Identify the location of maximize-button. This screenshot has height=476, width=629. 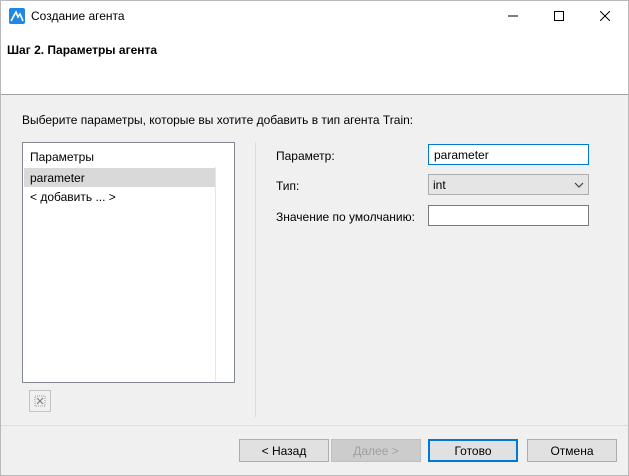
(559, 16).